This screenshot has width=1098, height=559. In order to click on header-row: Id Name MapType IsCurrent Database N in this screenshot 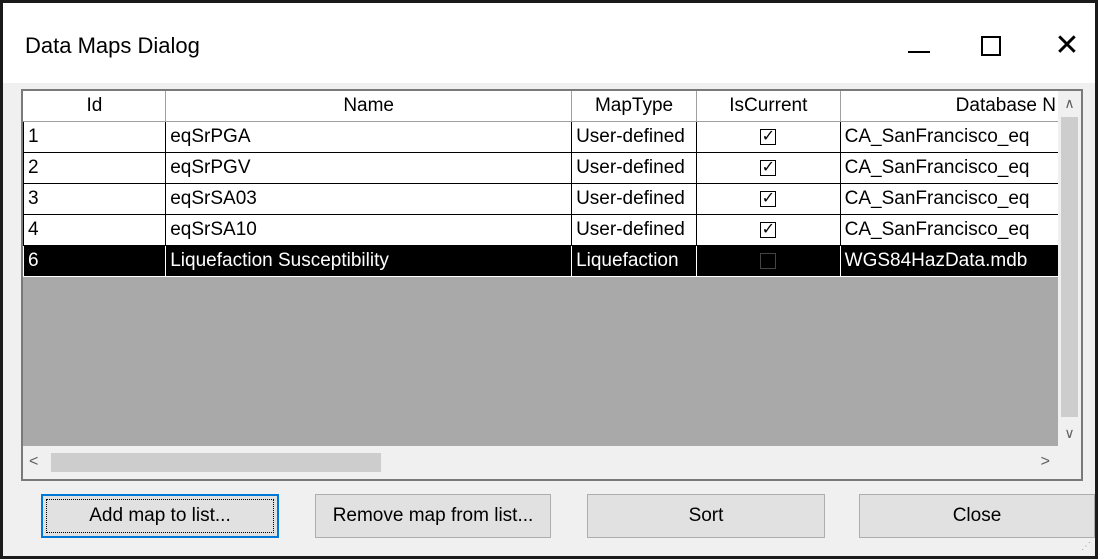, I will do `click(541, 106)`.